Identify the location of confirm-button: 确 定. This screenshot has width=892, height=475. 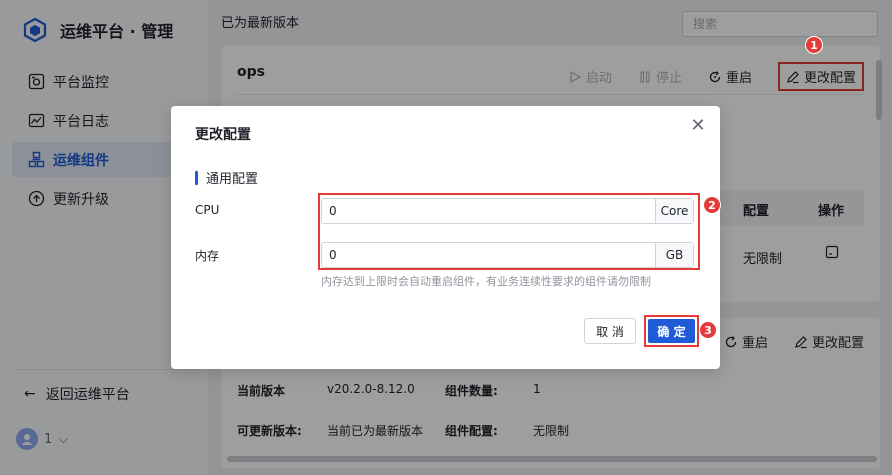
(671, 331).